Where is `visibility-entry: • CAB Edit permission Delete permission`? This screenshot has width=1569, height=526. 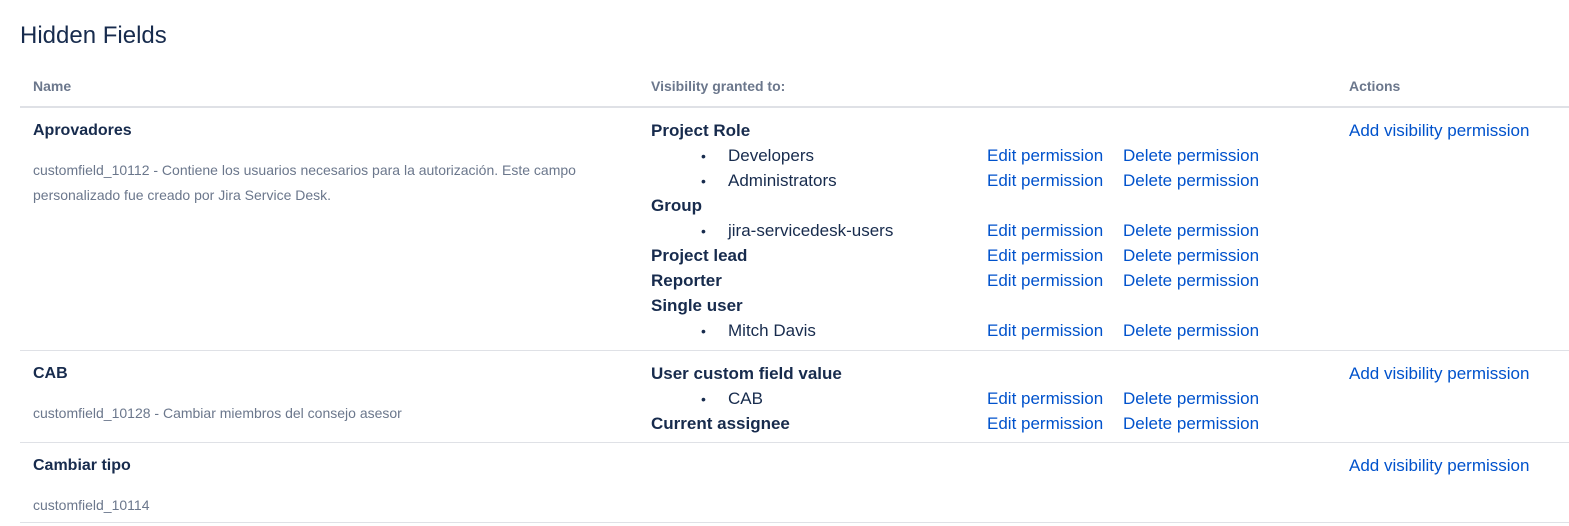 visibility-entry: • CAB Edit permission Delete permission is located at coordinates (981, 400).